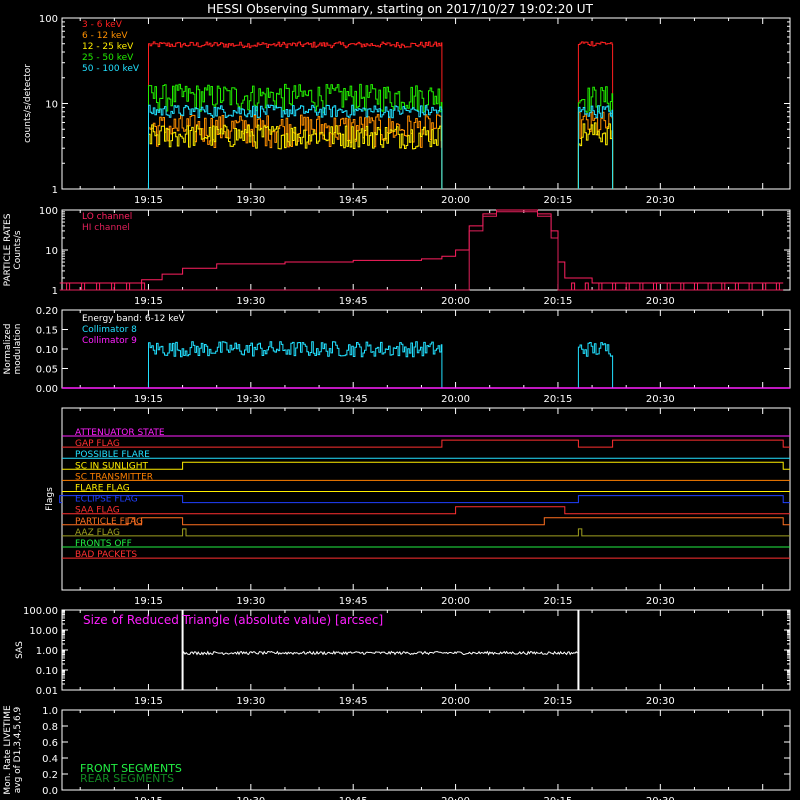 This screenshot has width=800, height=800. Describe the element at coordinates (106, 228) in the screenshot. I see `legend-entry: HI channel` at that location.